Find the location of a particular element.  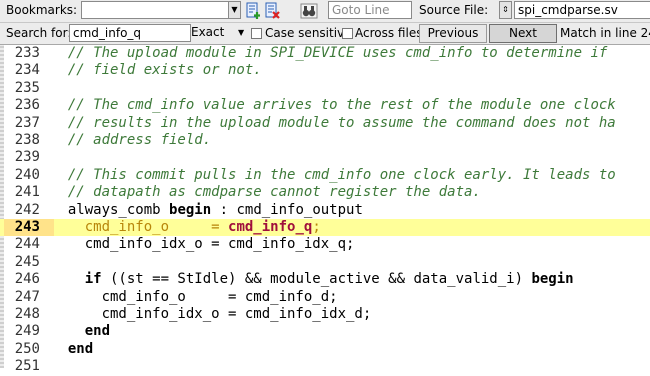

line-number: 244 is located at coordinates (27, 244).